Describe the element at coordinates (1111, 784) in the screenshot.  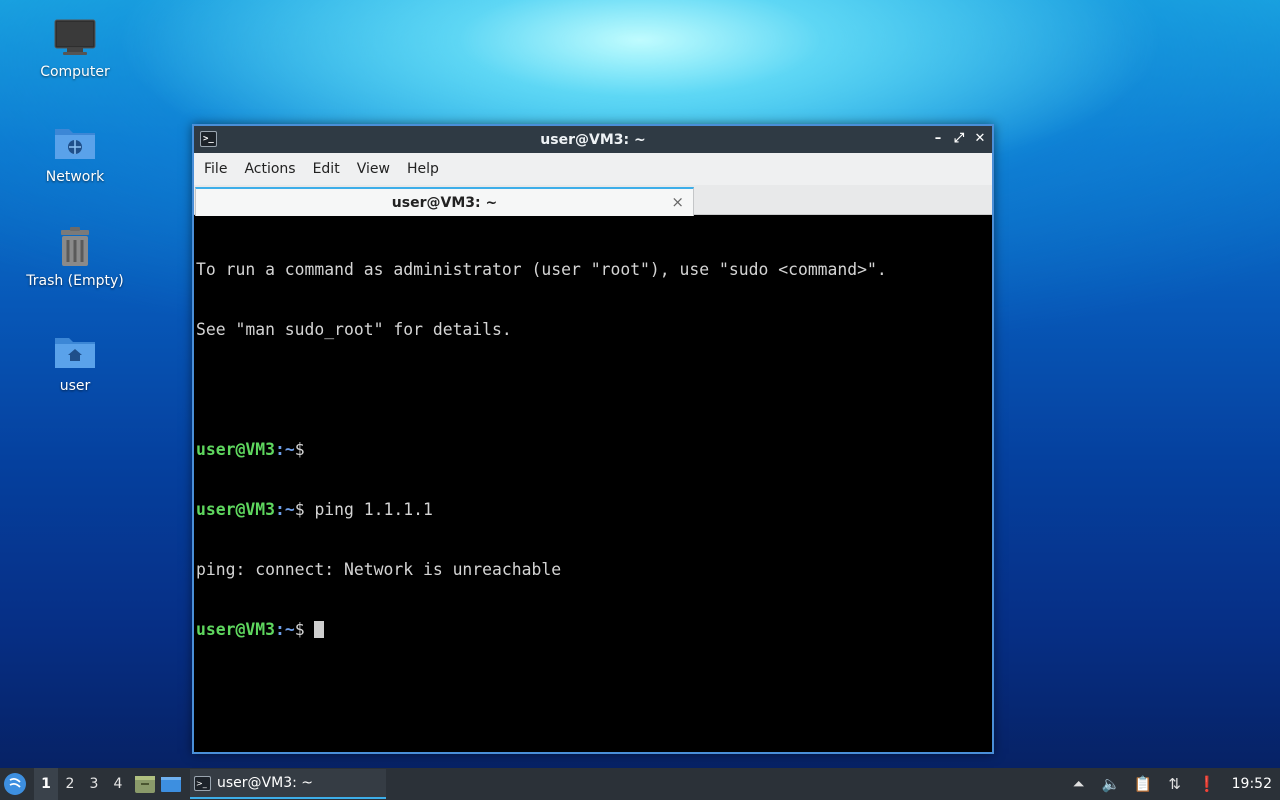
I see `volume-icon: 🔈` at that location.